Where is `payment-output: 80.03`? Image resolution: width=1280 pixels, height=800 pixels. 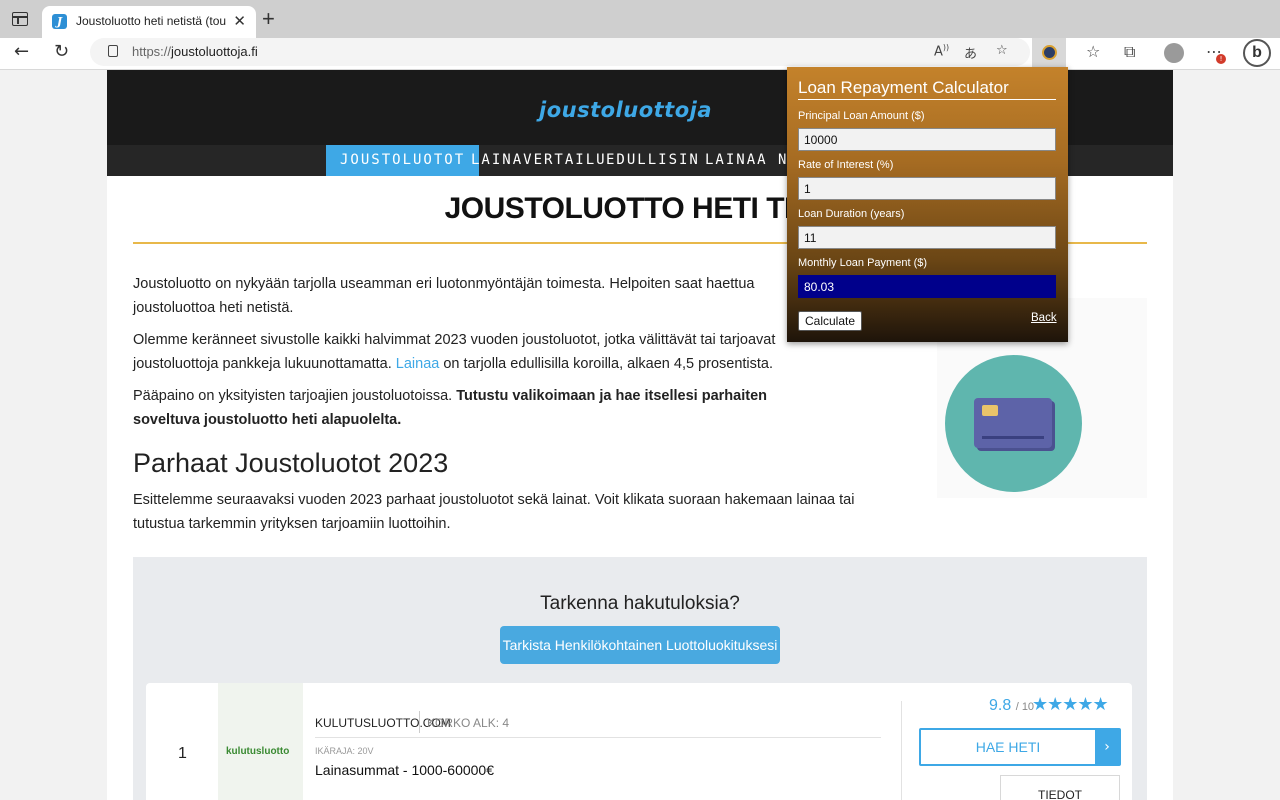 payment-output: 80.03 is located at coordinates (927, 286).